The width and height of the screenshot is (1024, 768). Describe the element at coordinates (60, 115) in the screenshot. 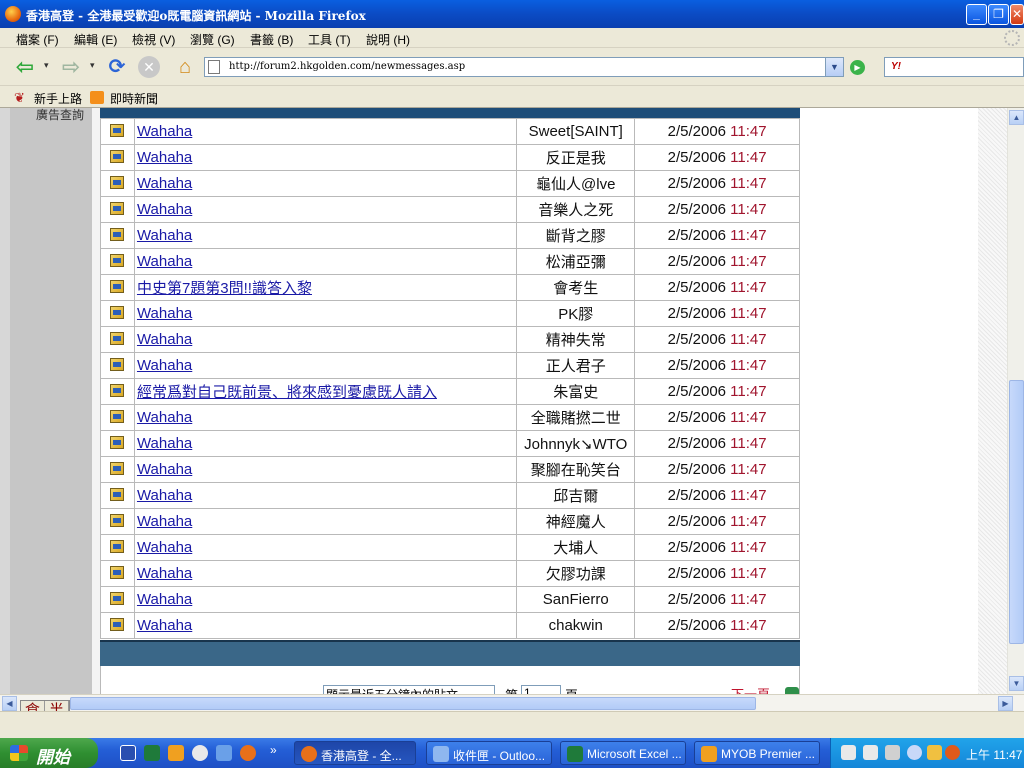

I see `sidebar-ad-link: 廣告查詢` at that location.